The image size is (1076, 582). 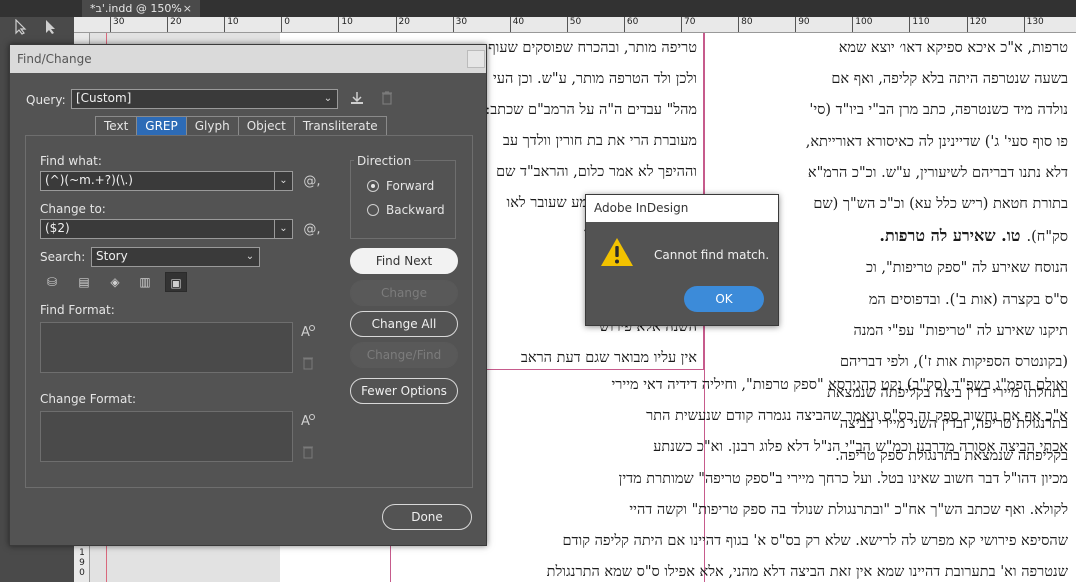 I want to click on ruler-tick: 50, so click(x=573, y=24).